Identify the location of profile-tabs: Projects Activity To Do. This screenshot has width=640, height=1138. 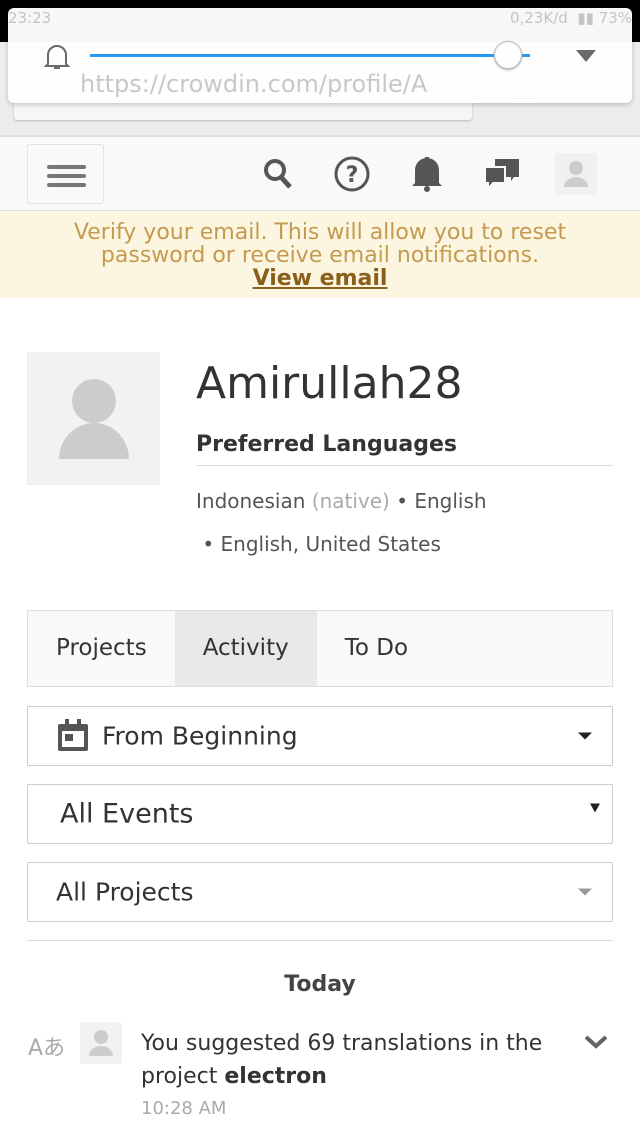
(320, 648).